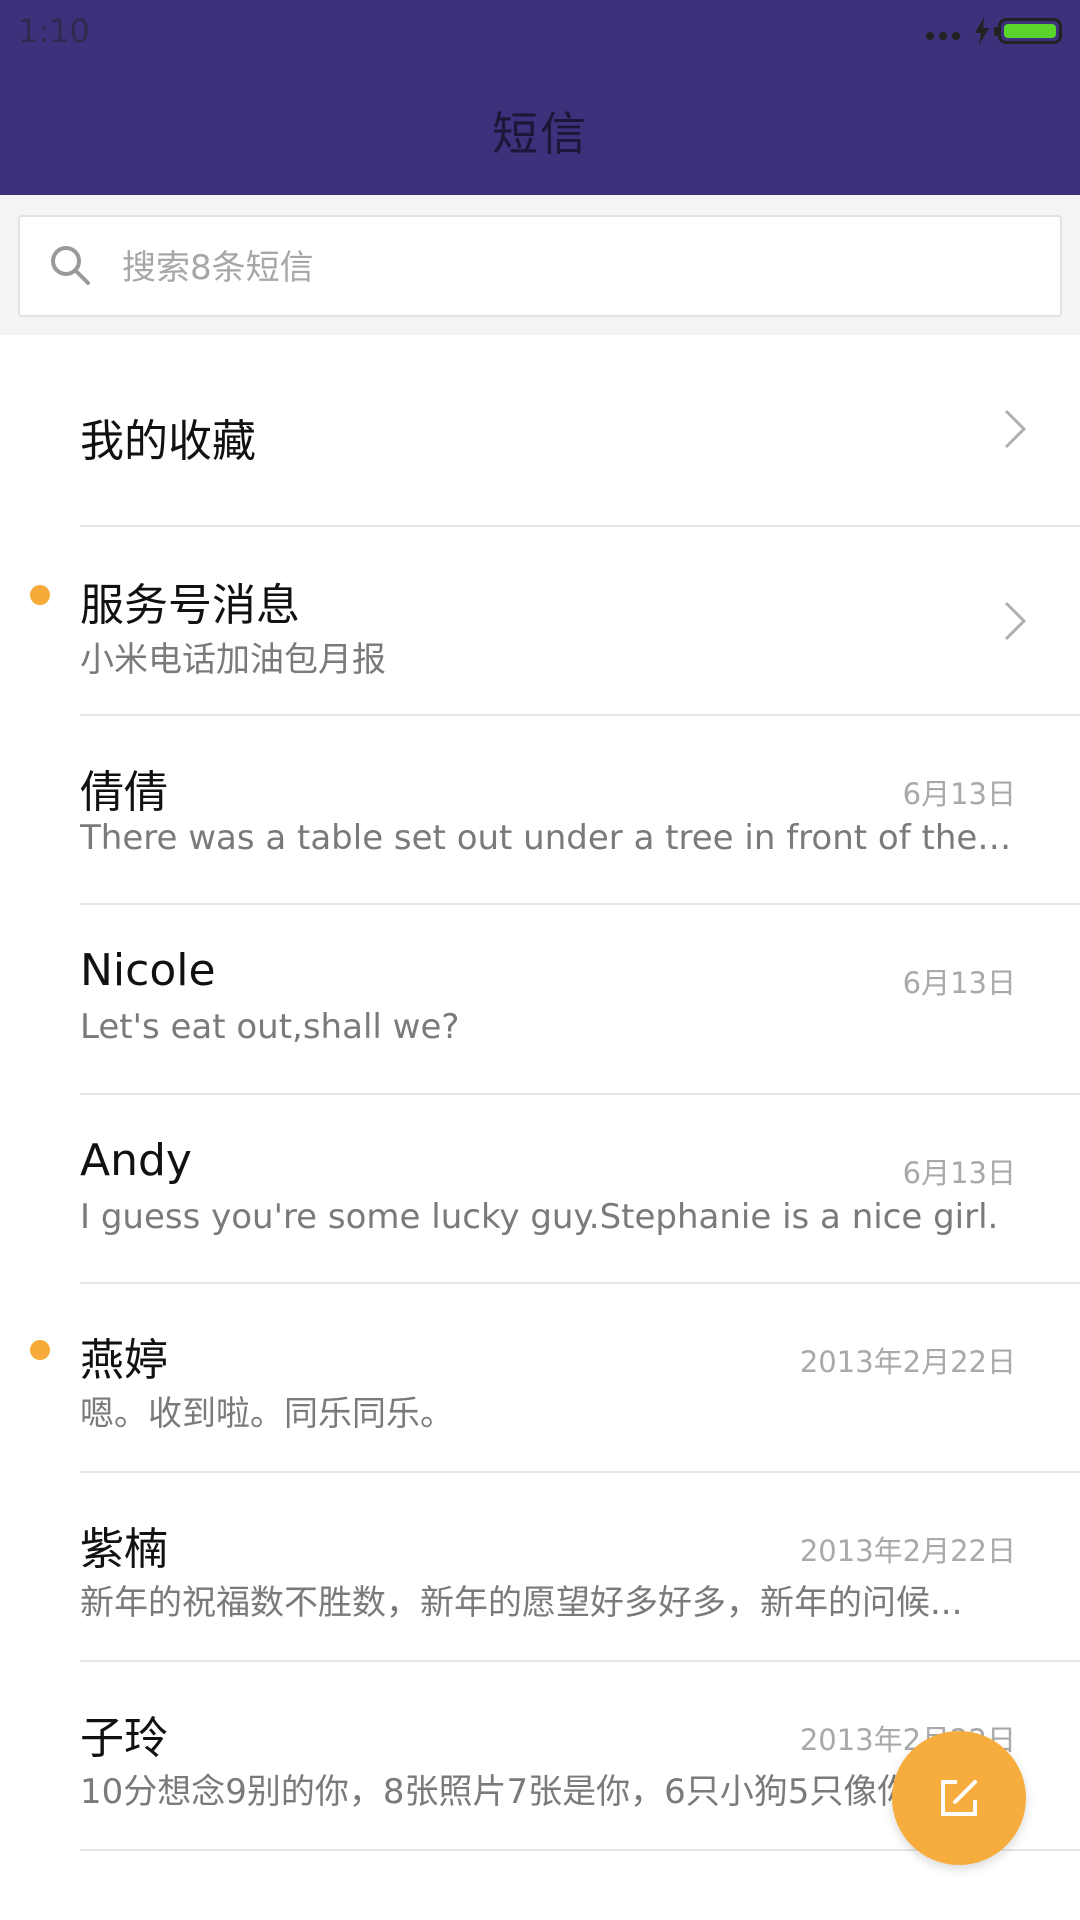 The height and width of the screenshot is (1920, 1080). What do you see at coordinates (540, 134) in the screenshot?
I see `page-title: 短信` at bounding box center [540, 134].